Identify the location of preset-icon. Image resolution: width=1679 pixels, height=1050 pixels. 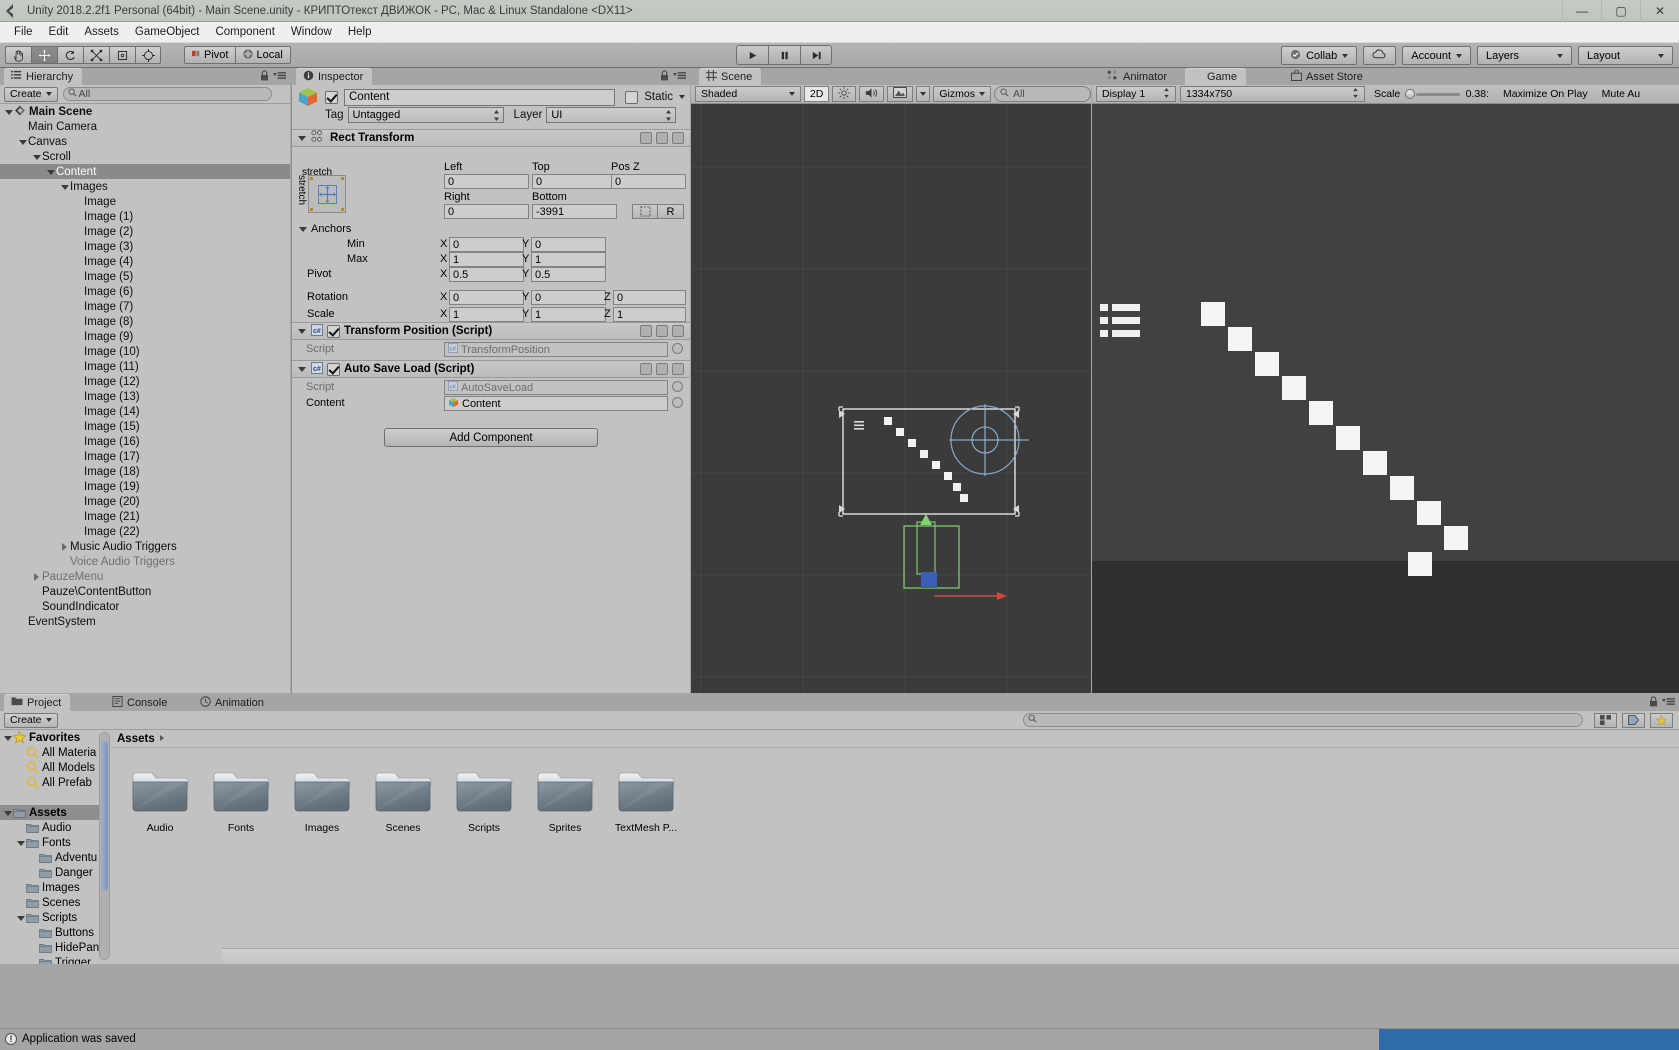
(646, 331).